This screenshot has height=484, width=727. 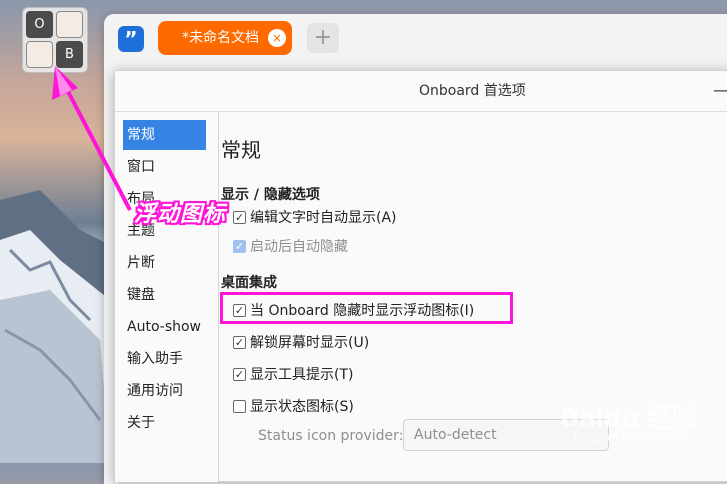 I want to click on add-tab-button: +, so click(x=323, y=38).